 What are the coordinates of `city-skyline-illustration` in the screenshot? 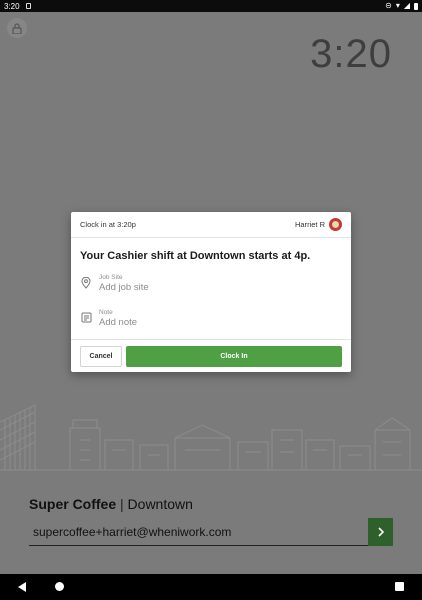 It's located at (211, 437).